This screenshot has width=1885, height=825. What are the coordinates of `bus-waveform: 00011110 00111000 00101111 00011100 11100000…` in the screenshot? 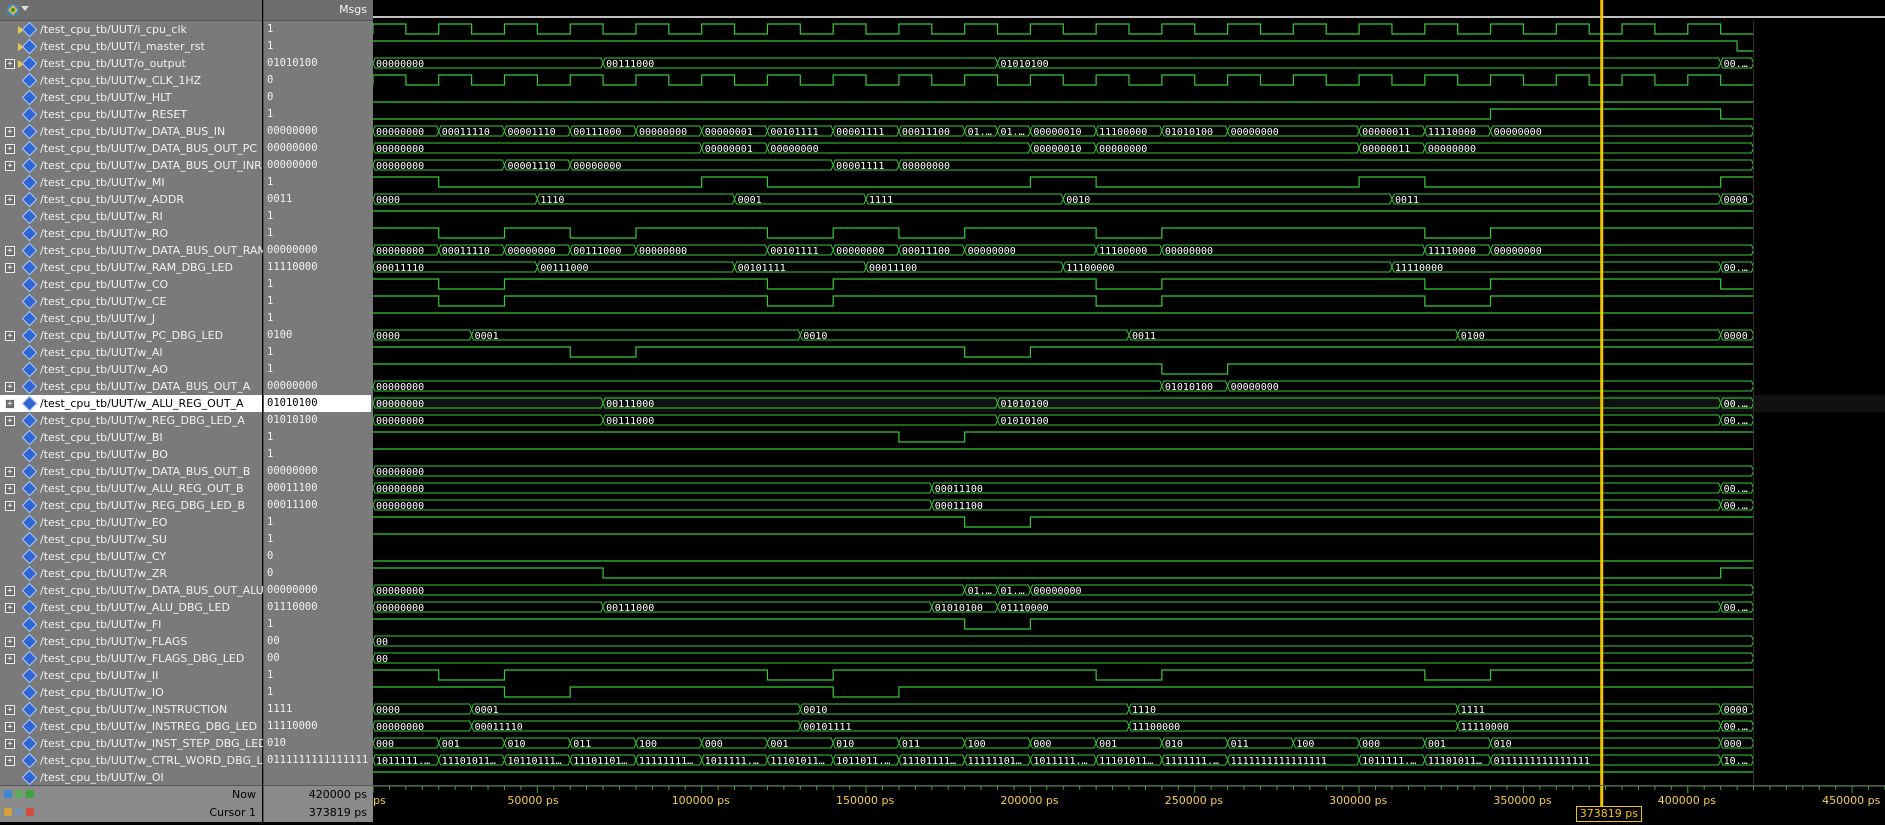 It's located at (1064, 267).